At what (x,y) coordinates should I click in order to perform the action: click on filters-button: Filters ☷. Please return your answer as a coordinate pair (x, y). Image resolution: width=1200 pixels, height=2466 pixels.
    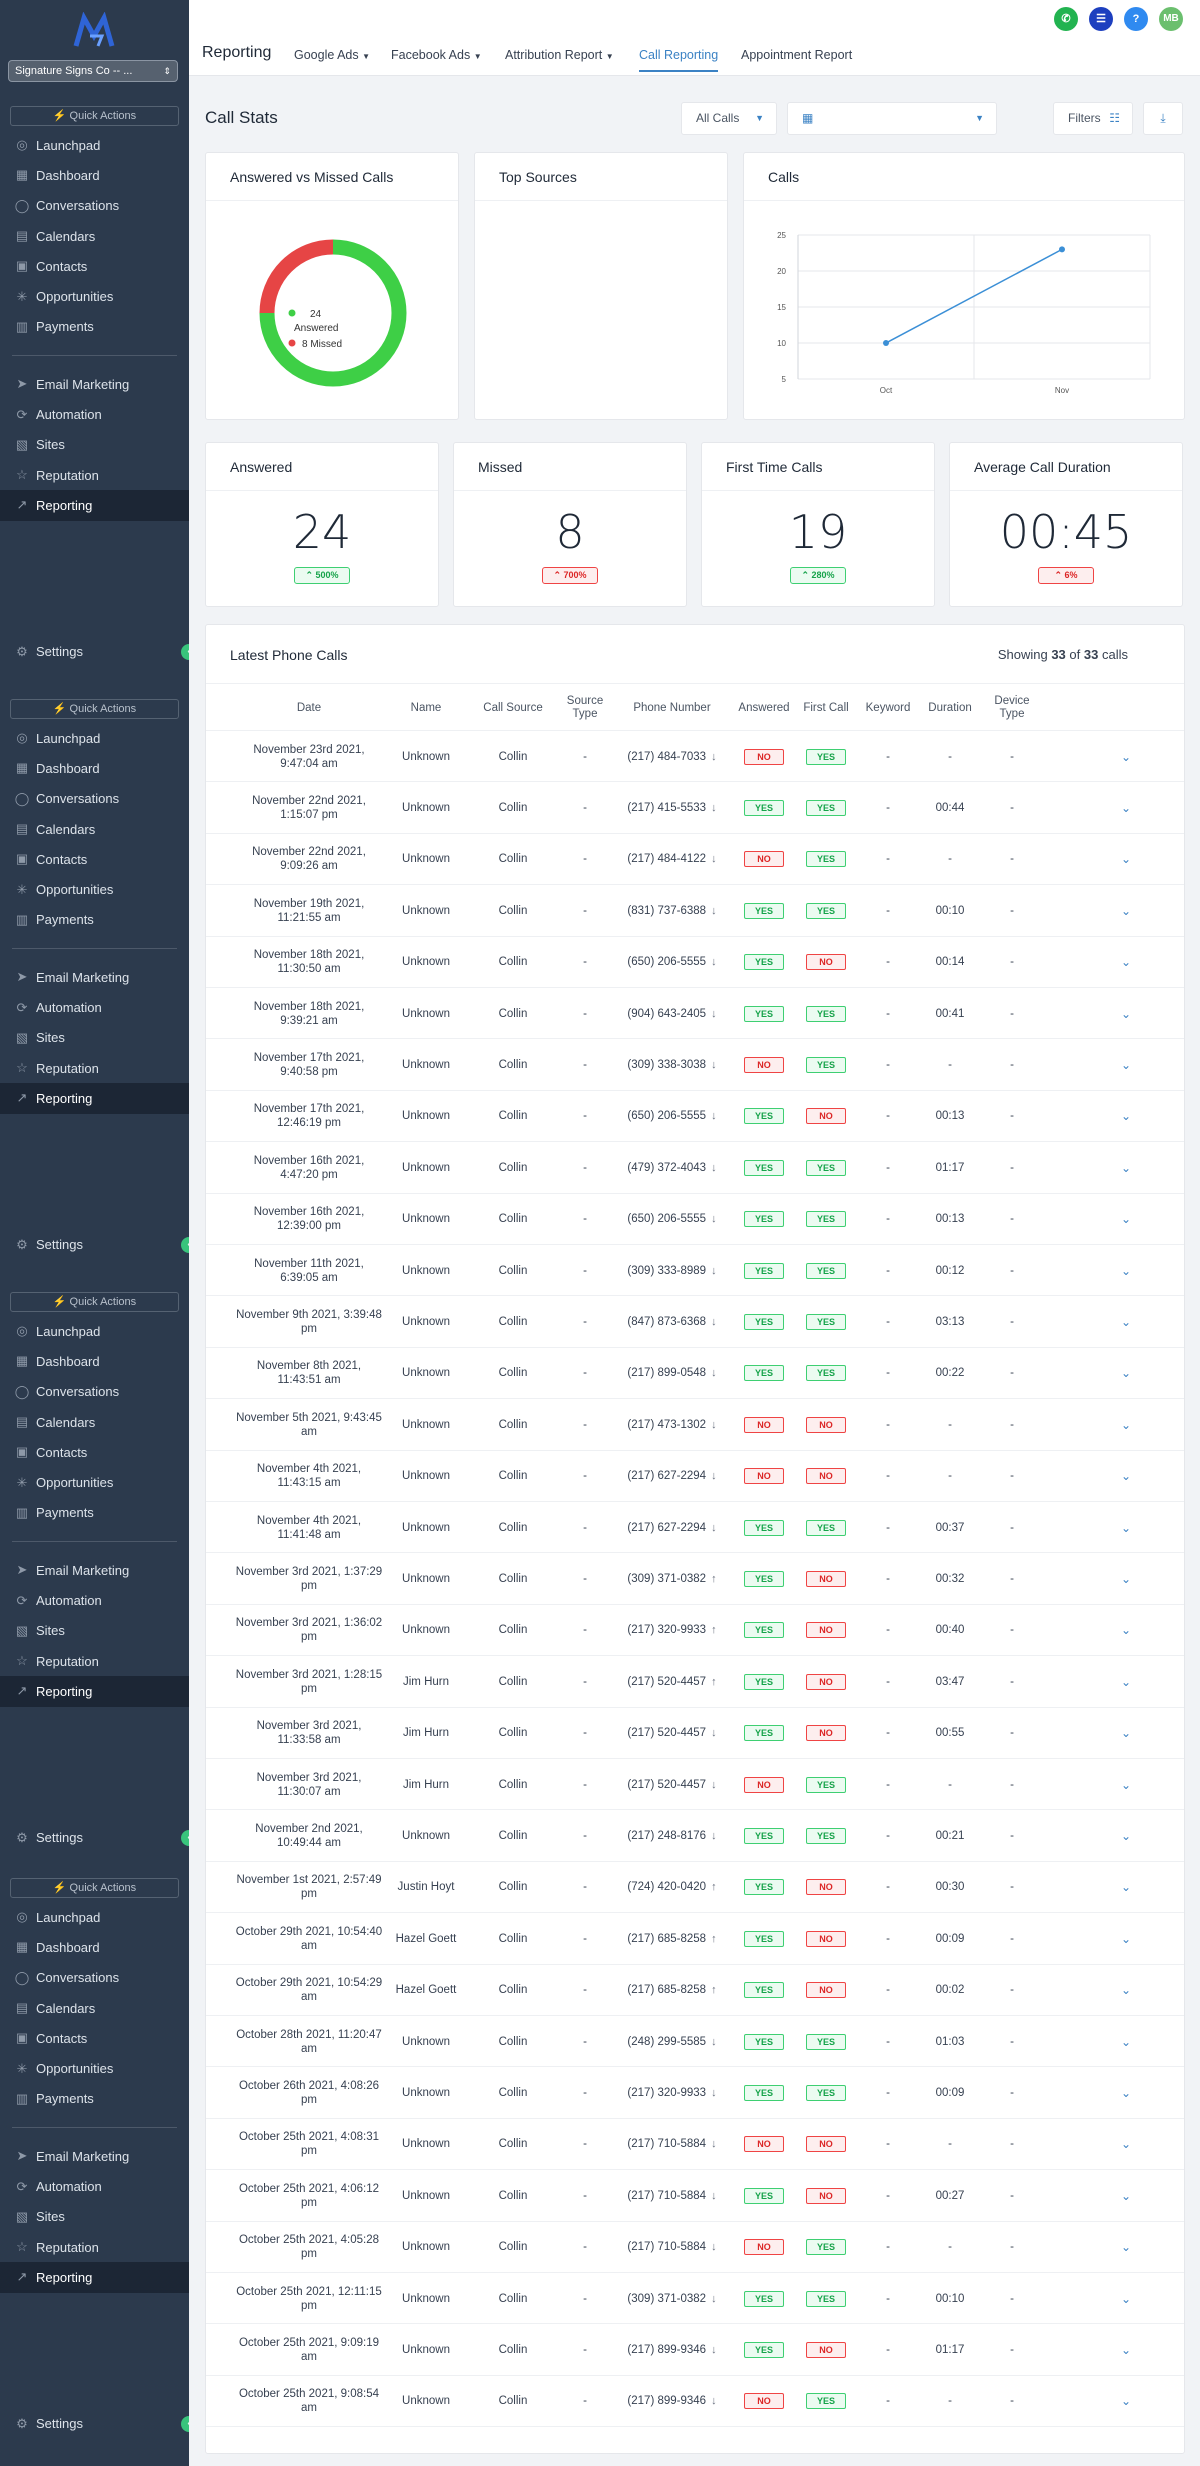
    Looking at the image, I should click on (1093, 118).